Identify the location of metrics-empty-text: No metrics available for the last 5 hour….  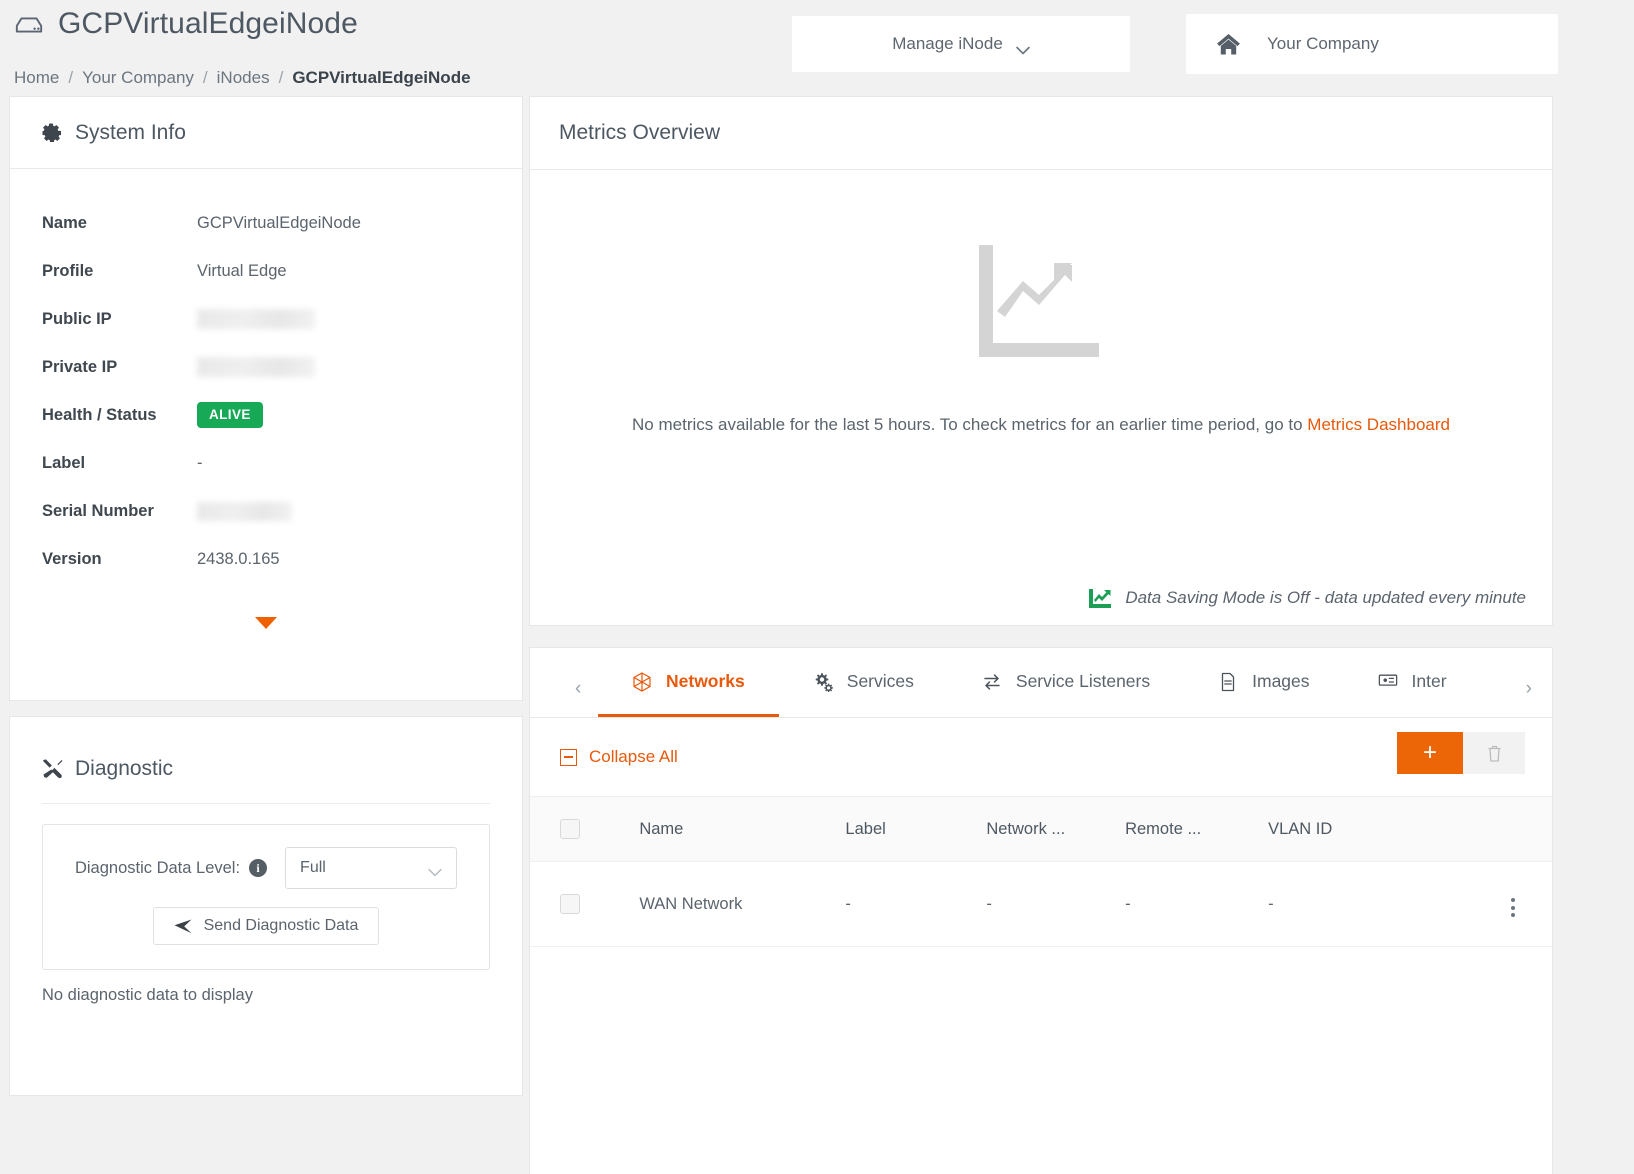
(970, 424).